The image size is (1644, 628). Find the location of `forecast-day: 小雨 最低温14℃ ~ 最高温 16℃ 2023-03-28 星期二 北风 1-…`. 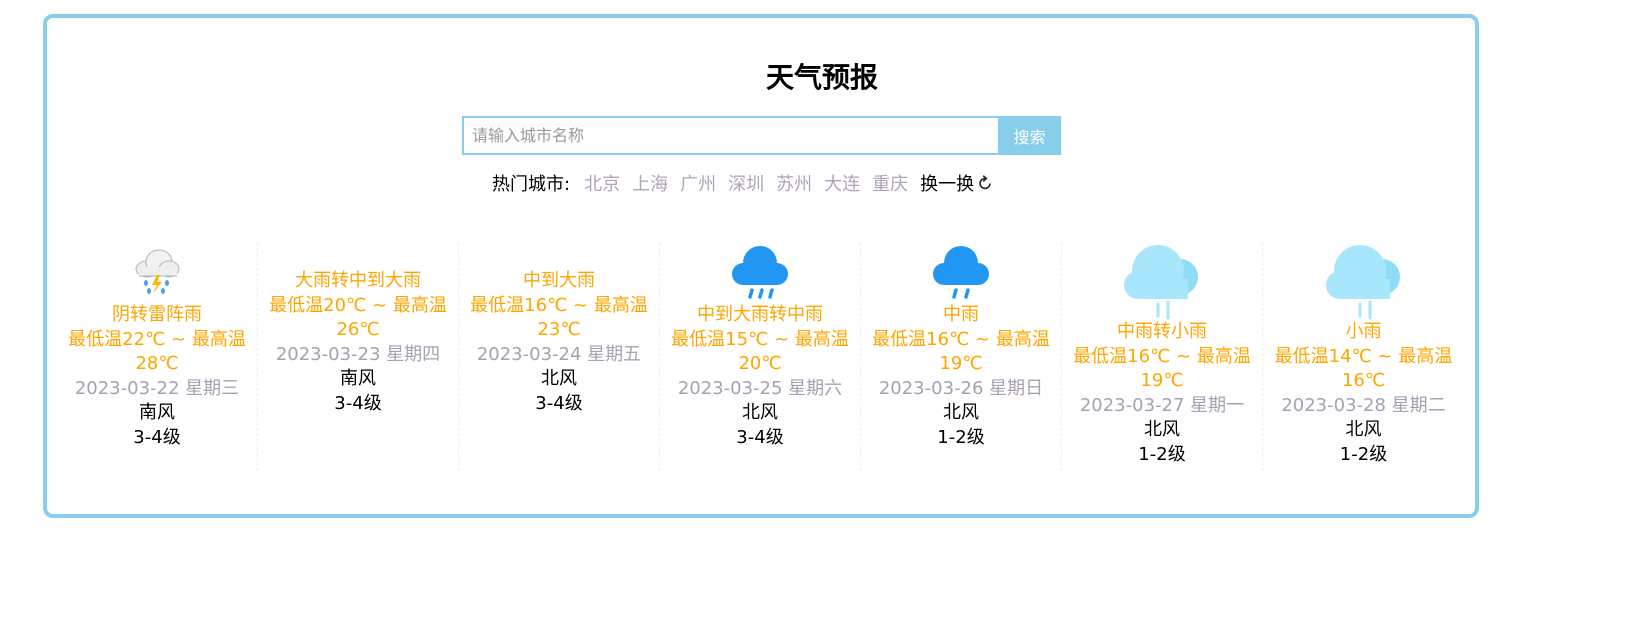

forecast-day: 小雨 最低温14℃ ~ 最高温 16℃ 2023-03-28 星期二 北风 1-… is located at coordinates (1363, 357).